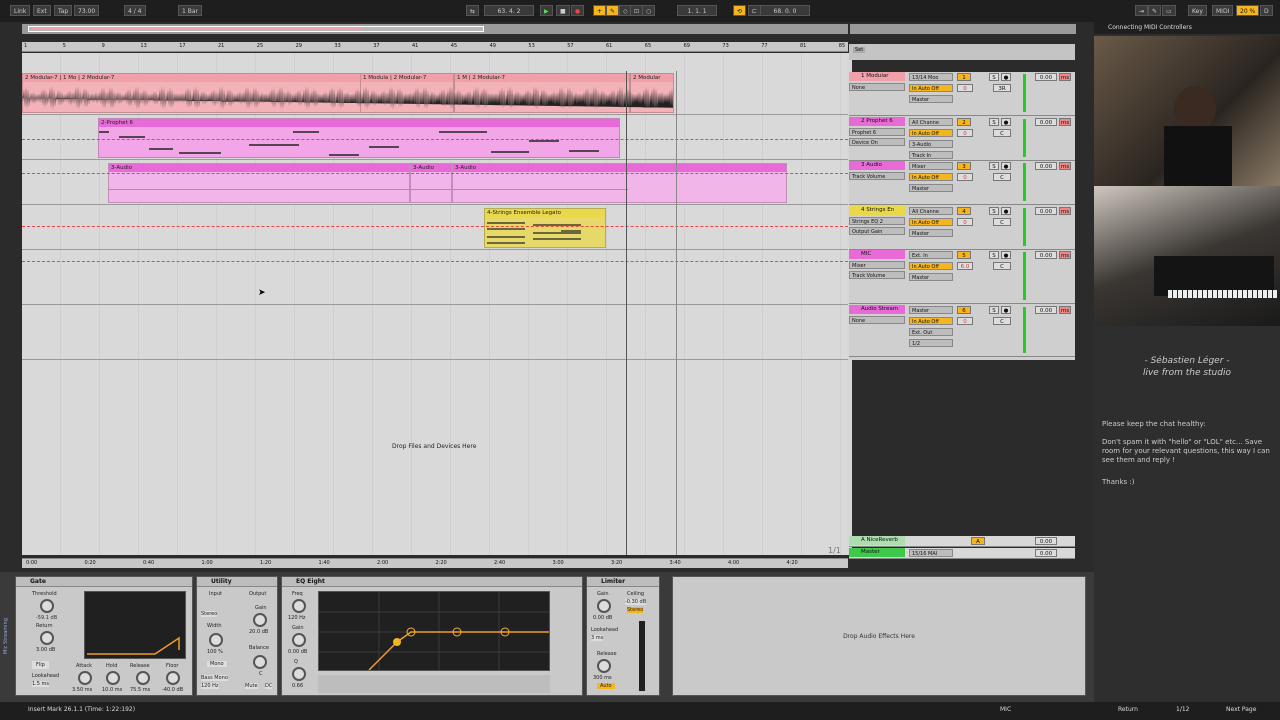 This screenshot has width=1280, height=720. I want to click on track-name: 3 Audio, so click(877, 165).